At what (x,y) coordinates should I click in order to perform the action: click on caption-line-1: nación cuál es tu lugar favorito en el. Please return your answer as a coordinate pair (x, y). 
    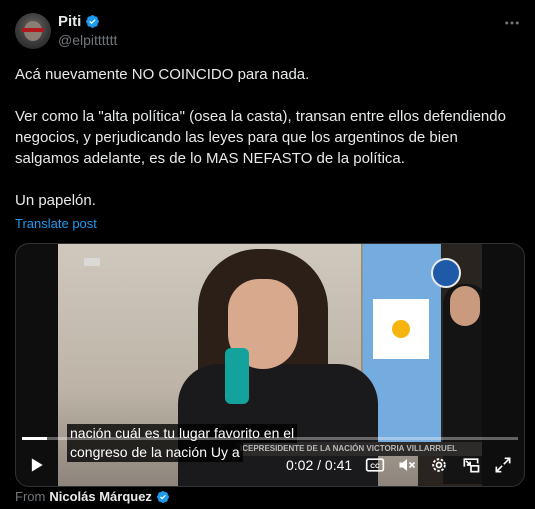
    Looking at the image, I should click on (182, 433).